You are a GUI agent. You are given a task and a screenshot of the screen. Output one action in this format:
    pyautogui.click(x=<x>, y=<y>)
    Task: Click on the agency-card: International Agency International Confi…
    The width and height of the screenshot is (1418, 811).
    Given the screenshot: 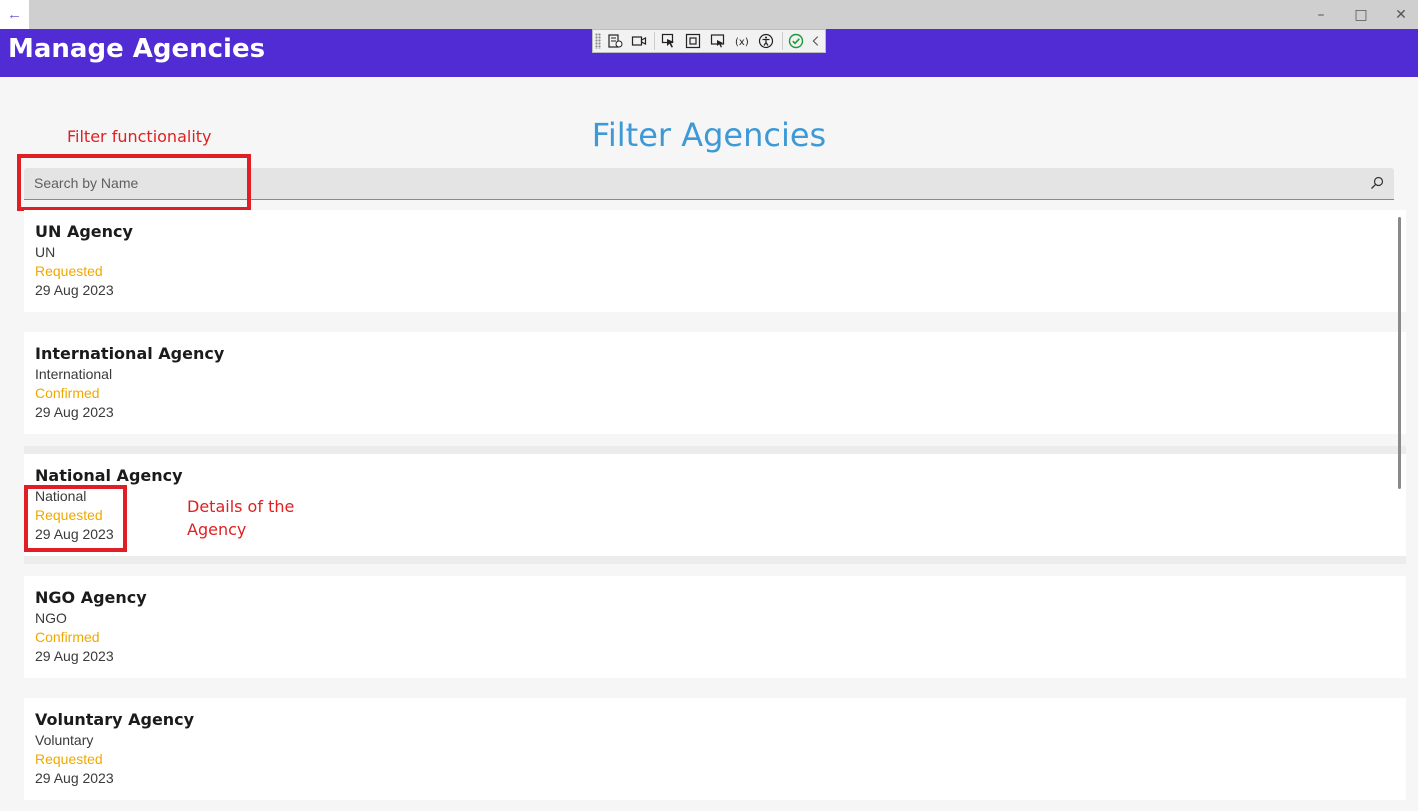 What is the action you would take?
    pyautogui.click(x=715, y=383)
    